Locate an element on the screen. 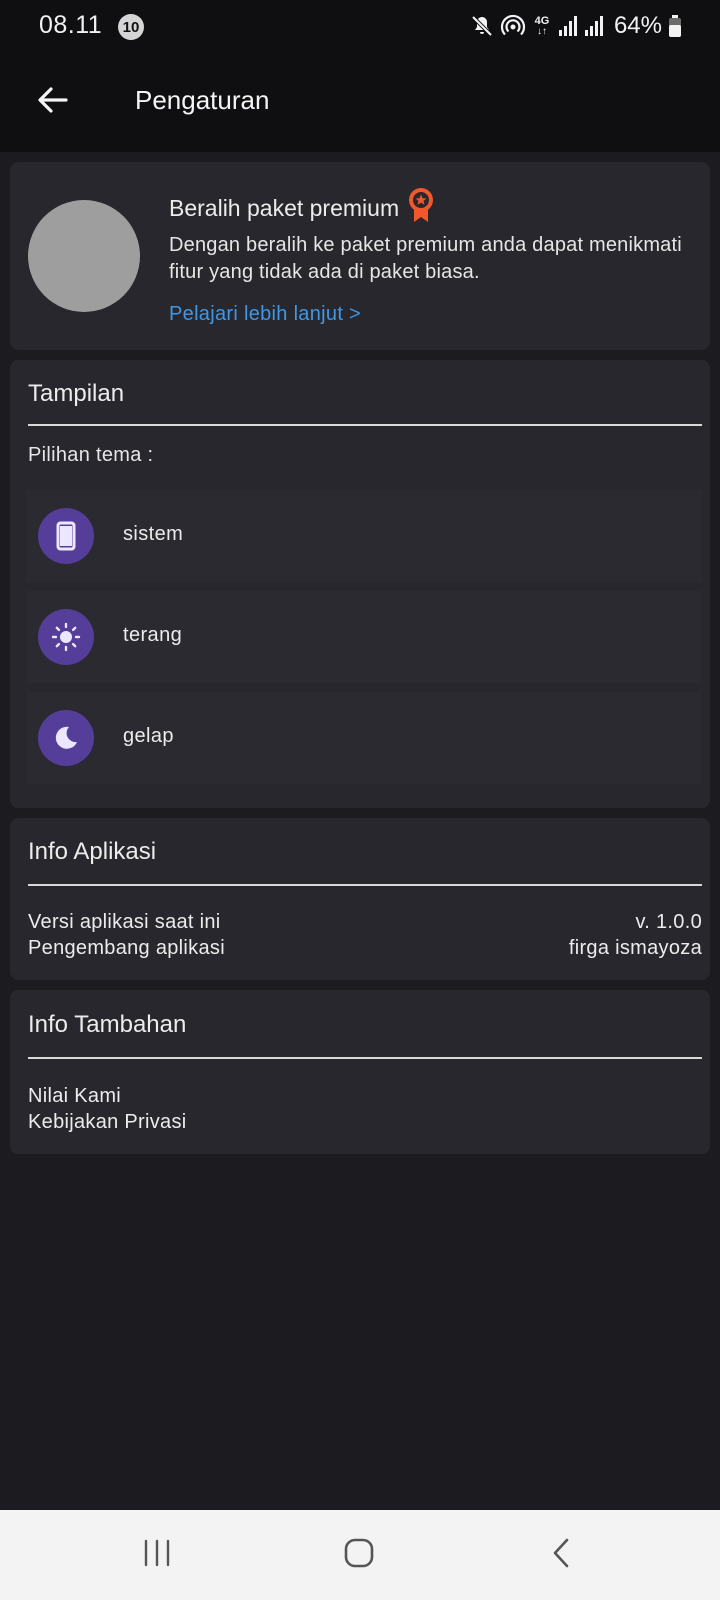  page-title: Pengaturan is located at coordinates (202, 100).